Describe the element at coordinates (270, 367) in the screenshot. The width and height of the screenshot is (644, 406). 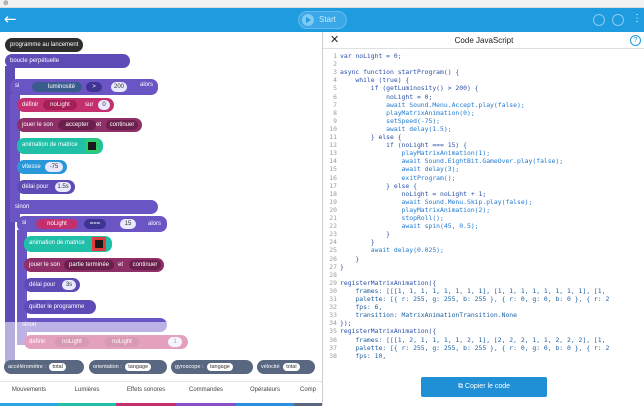
I see `sensor-velocity-label: vélocité` at that location.